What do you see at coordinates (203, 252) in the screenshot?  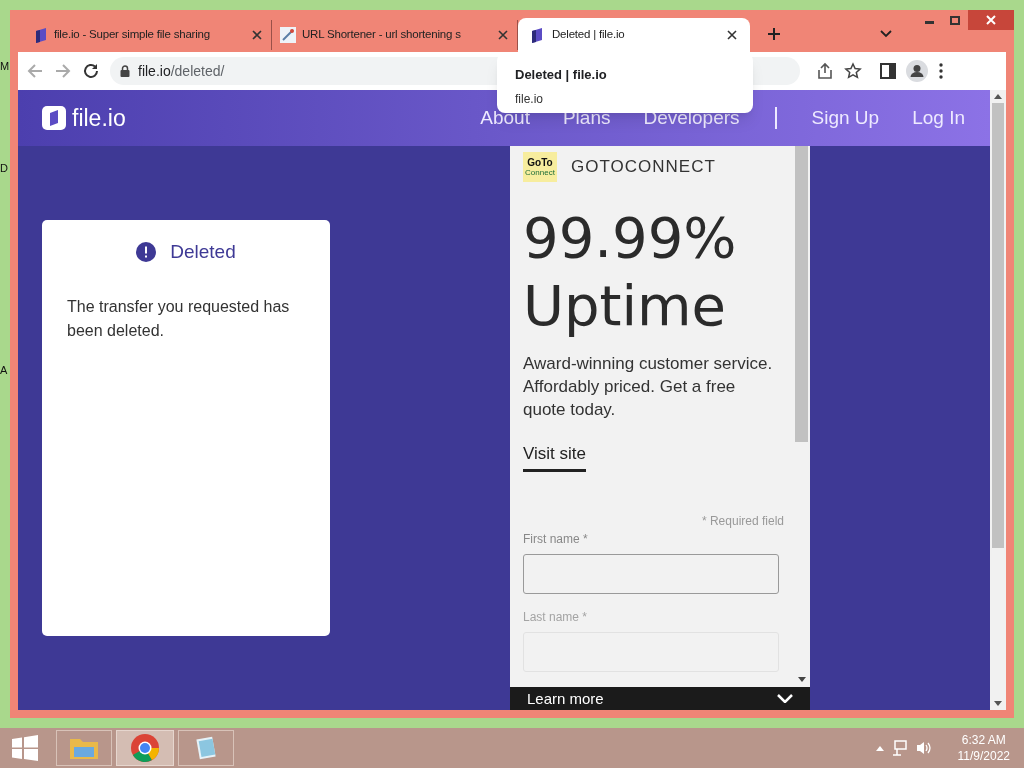 I see `notice-title: Deleted` at bounding box center [203, 252].